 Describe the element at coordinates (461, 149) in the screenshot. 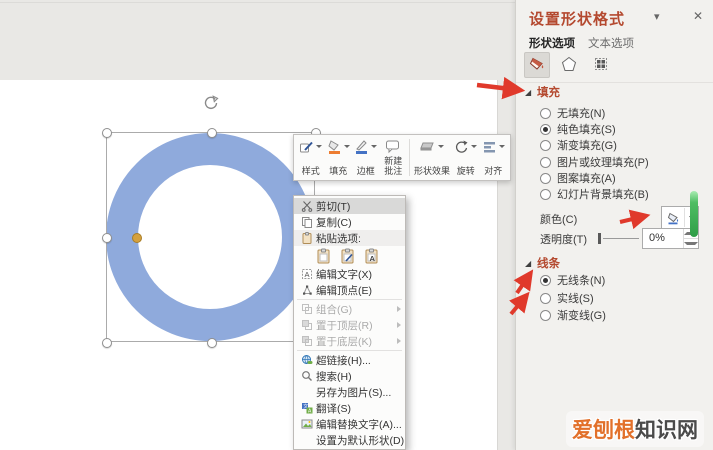

I see `rotate-icon` at that location.